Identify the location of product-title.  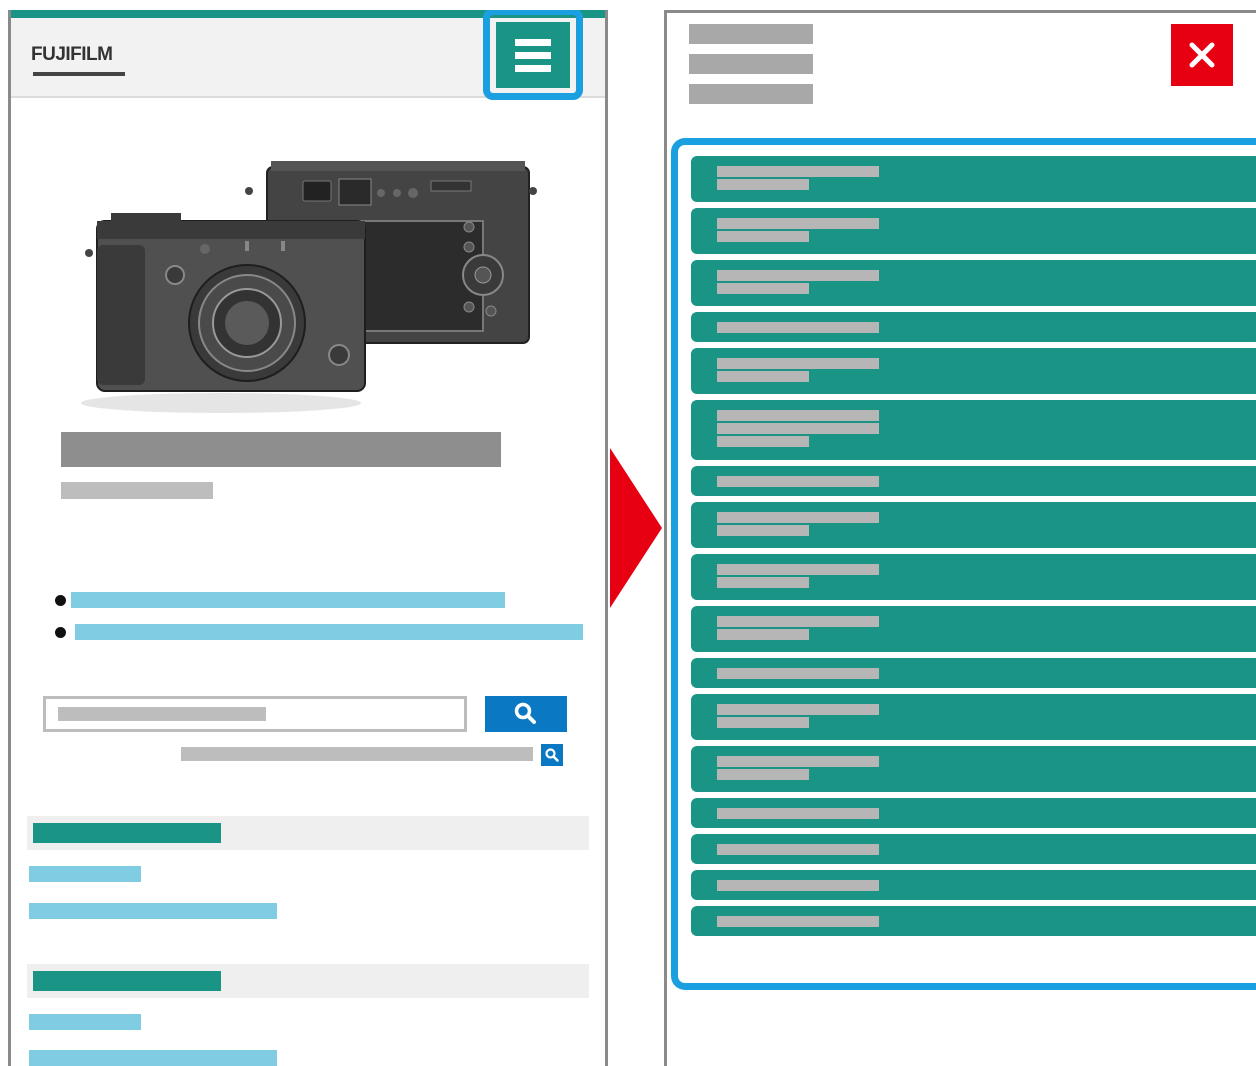
(281, 449).